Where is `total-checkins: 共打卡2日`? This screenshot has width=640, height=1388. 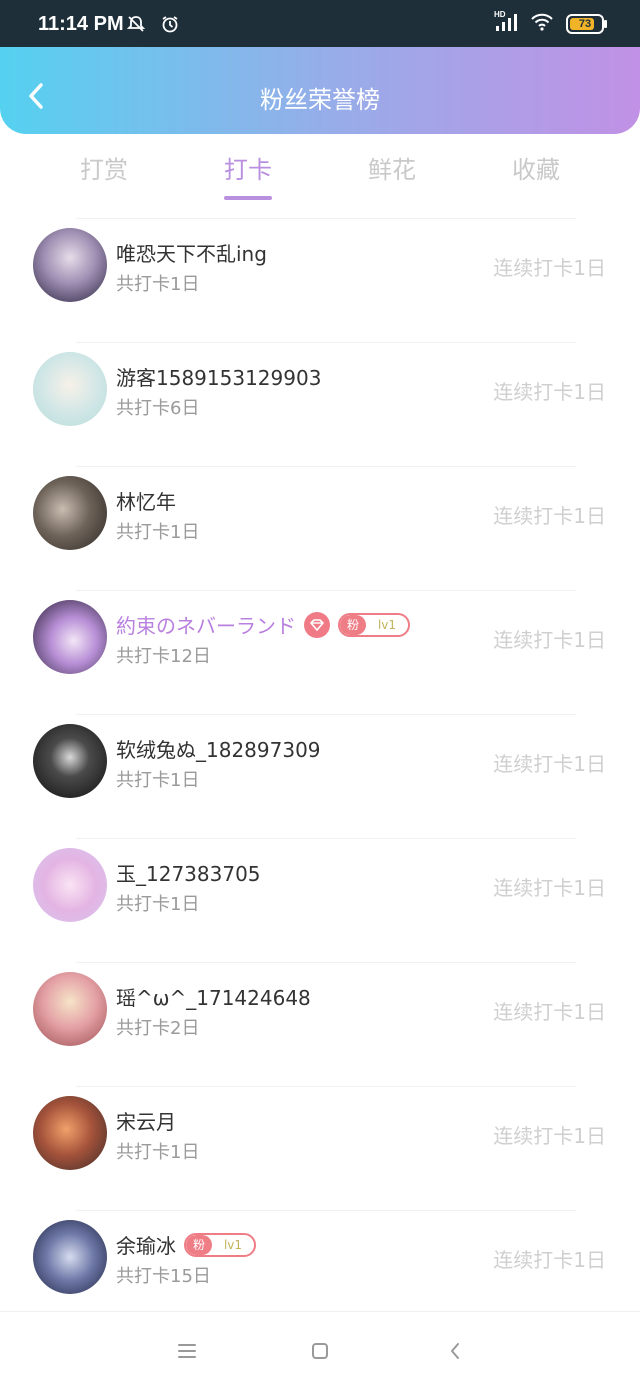 total-checkins: 共打卡2日 is located at coordinates (158, 1028).